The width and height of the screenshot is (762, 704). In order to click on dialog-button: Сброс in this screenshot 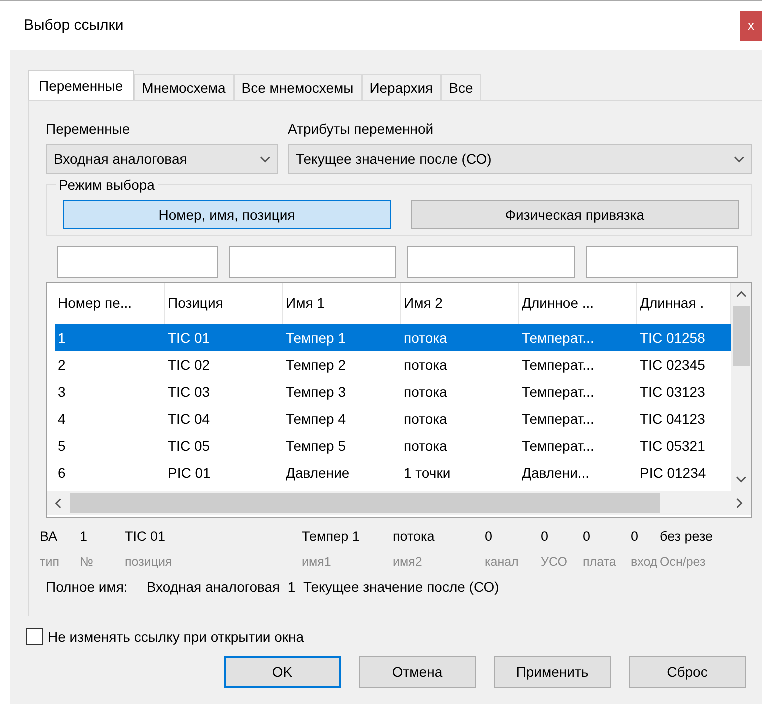, I will do `click(687, 672)`.